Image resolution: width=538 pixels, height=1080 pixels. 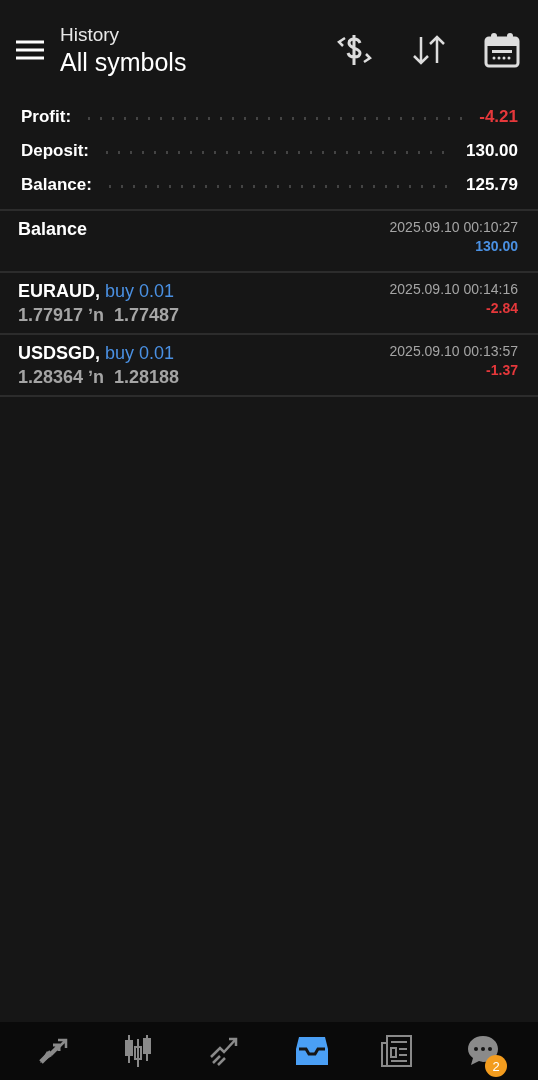 What do you see at coordinates (502, 370) in the screenshot?
I see `deal-amount: -1.37` at bounding box center [502, 370].